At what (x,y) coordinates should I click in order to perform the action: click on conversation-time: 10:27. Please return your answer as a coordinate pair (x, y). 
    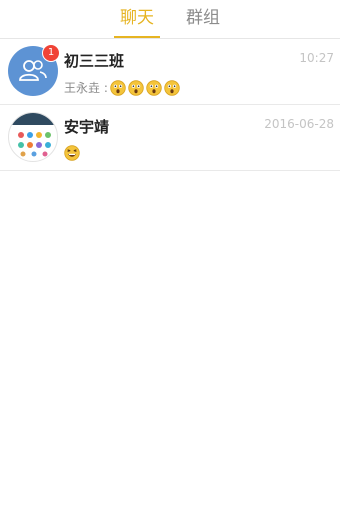
    Looking at the image, I should click on (316, 58).